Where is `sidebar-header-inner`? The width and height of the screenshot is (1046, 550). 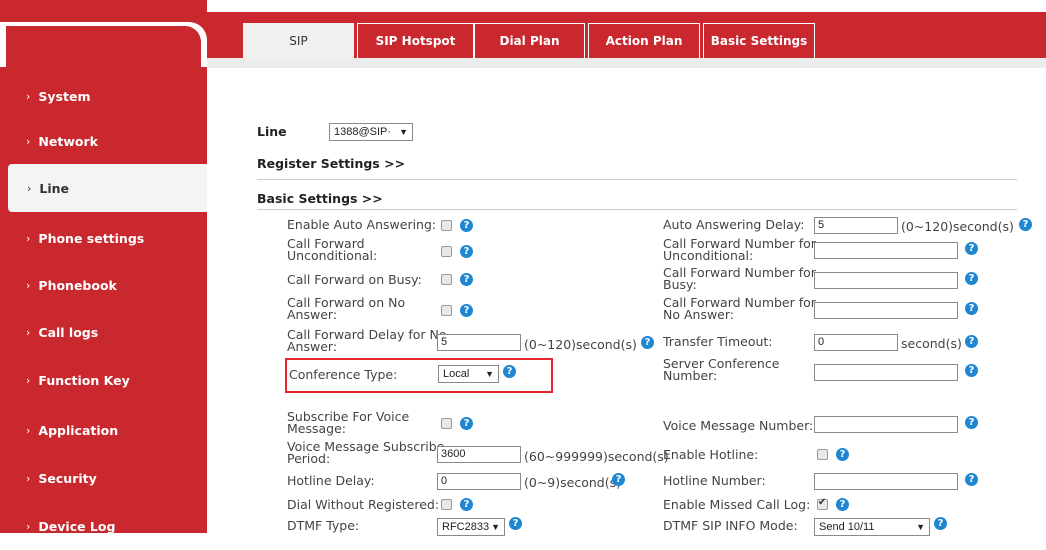
sidebar-header-inner is located at coordinates (103, 47).